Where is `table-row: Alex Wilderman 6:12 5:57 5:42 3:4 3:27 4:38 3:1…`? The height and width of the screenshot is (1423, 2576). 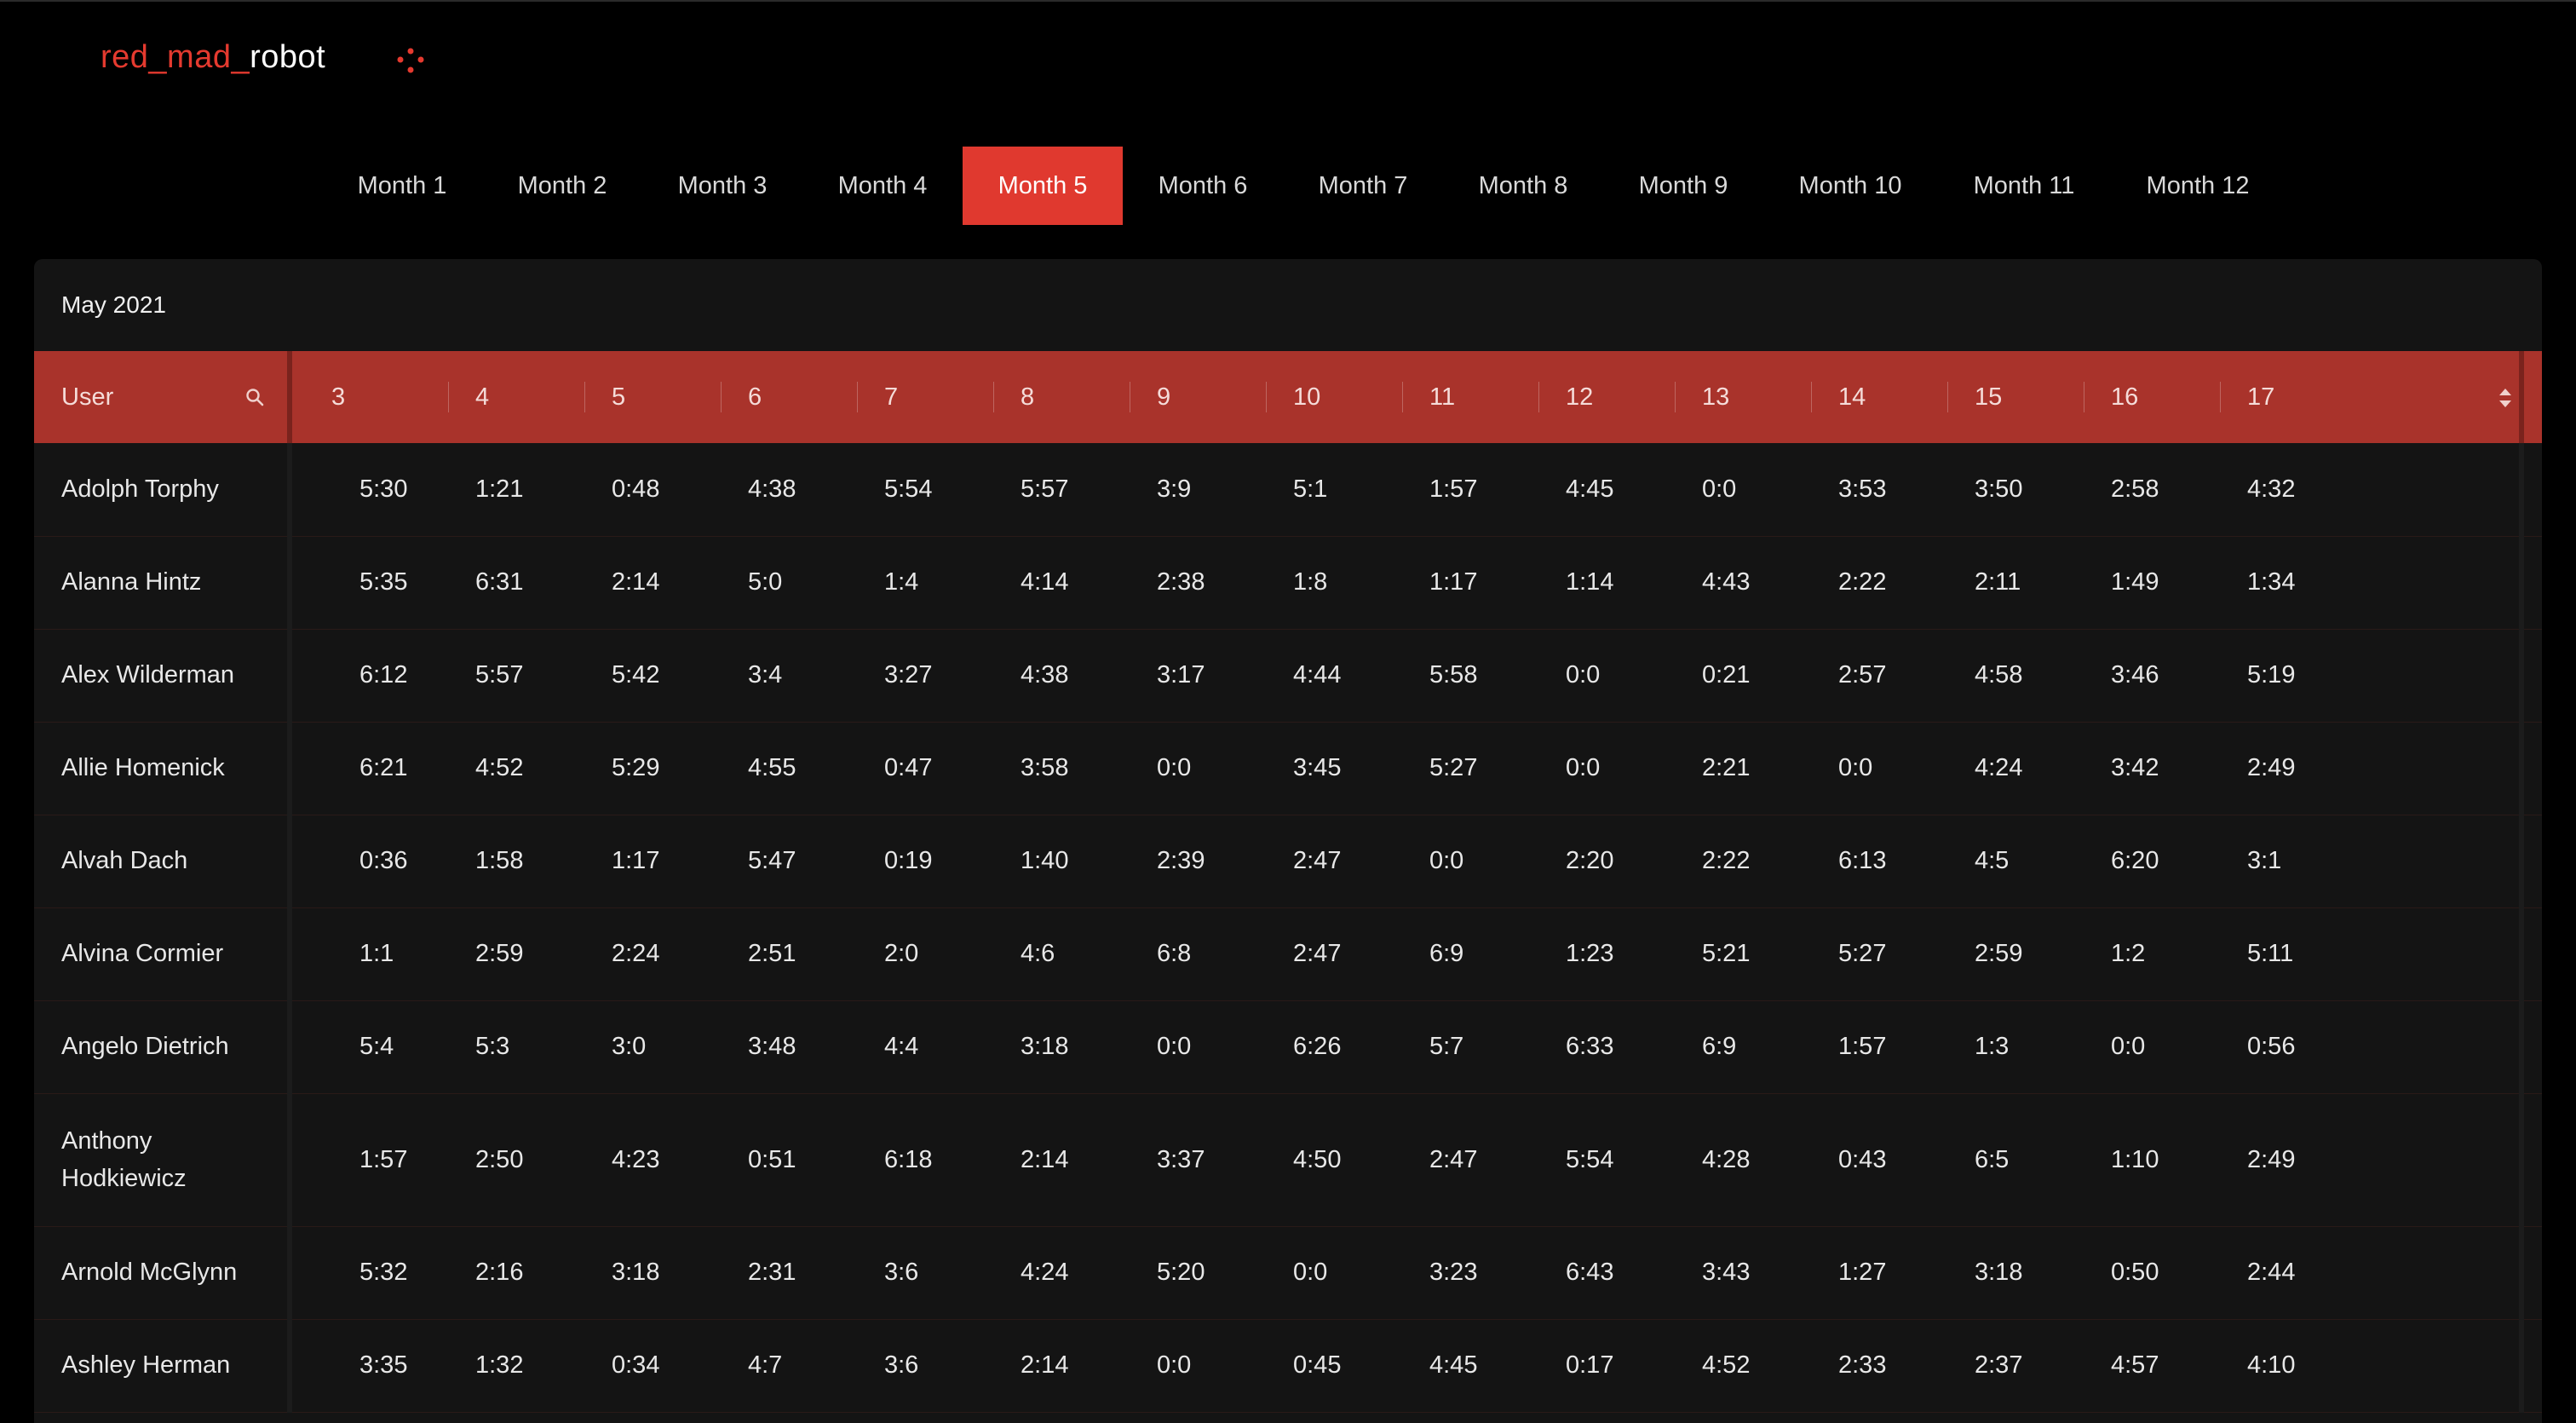 table-row: Alex Wilderman 6:12 5:57 5:42 3:4 3:27 4:38 3:1… is located at coordinates (1288, 676).